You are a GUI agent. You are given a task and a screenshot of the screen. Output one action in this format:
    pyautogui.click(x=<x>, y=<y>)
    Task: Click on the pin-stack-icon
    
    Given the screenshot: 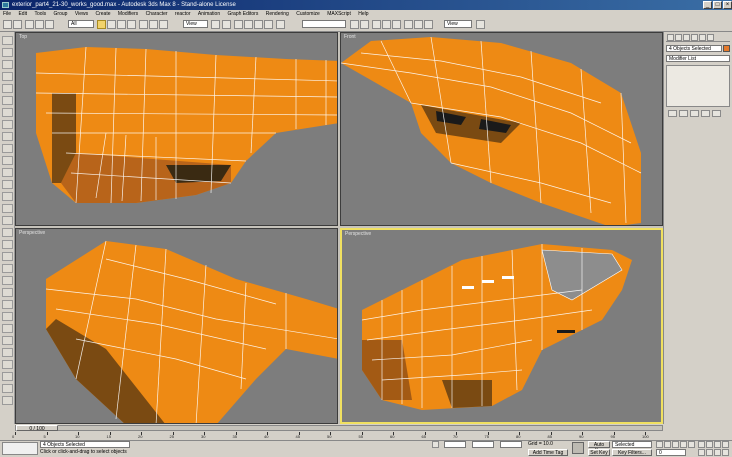 What is the action you would take?
    pyautogui.click(x=672, y=113)
    